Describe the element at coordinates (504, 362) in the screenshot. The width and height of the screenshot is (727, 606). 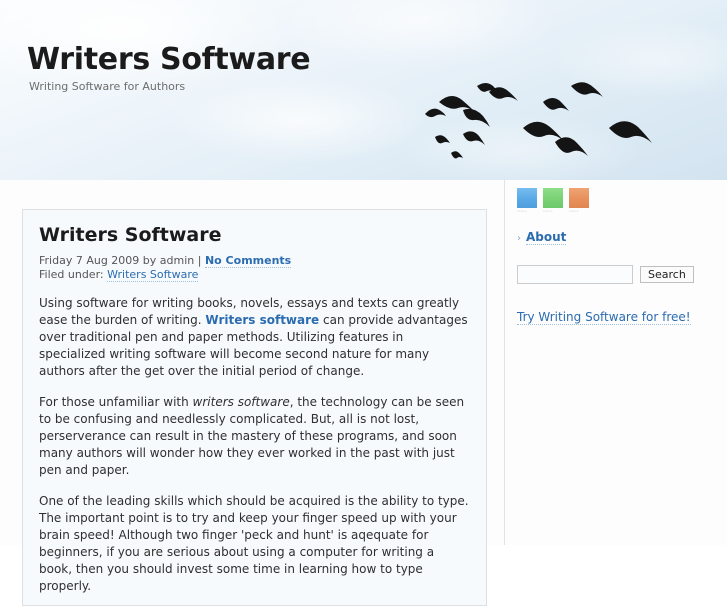
I see `sidebar-divider` at that location.